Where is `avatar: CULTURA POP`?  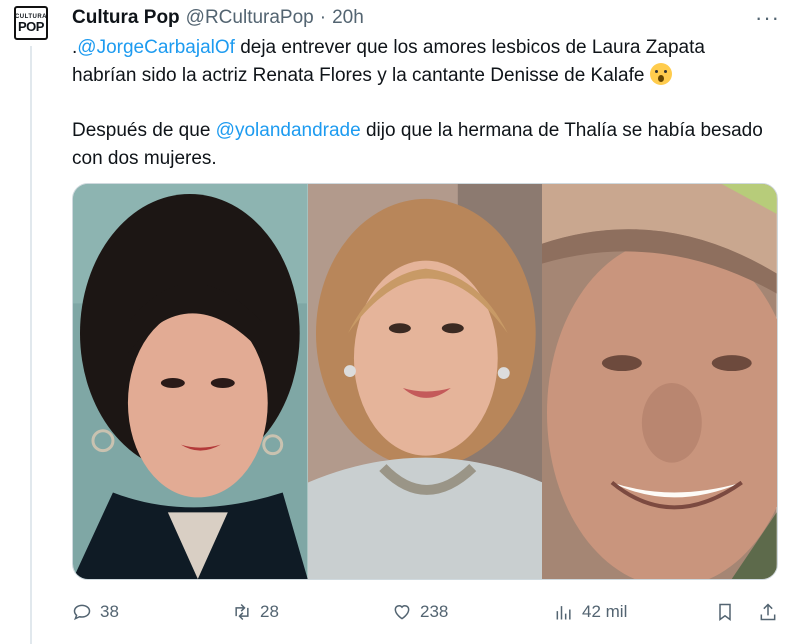
avatar: CULTURA POP is located at coordinates (31, 23).